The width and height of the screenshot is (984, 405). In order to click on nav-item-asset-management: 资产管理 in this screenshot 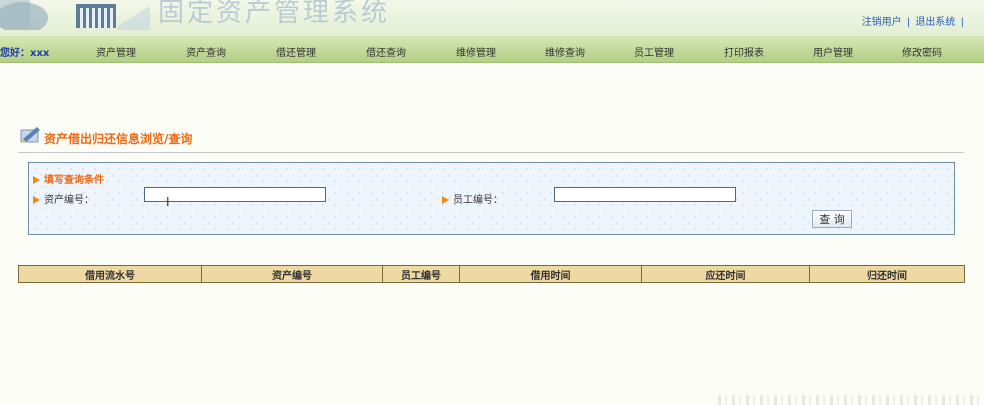, I will do `click(116, 51)`.